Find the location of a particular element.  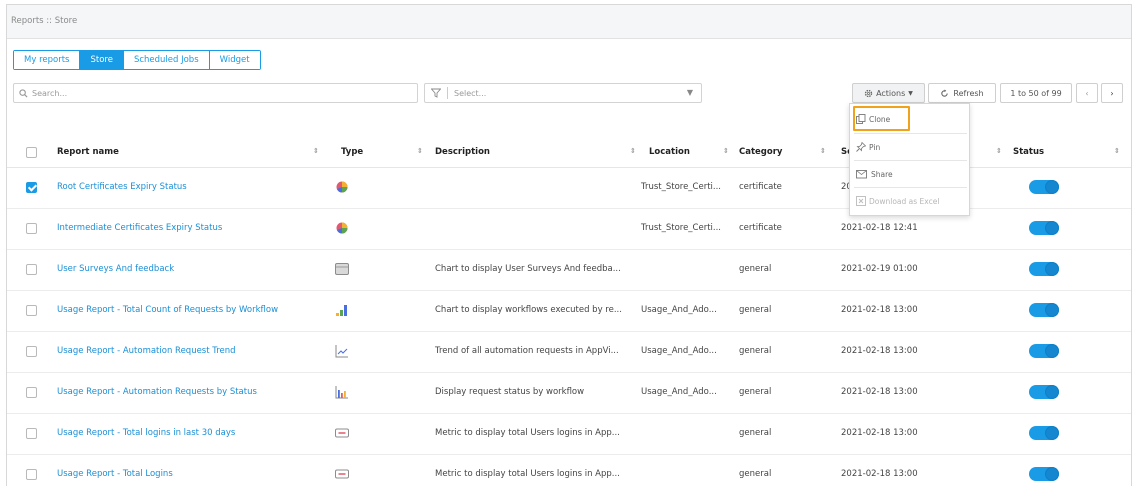

bar-chart-icon is located at coordinates (341, 310).